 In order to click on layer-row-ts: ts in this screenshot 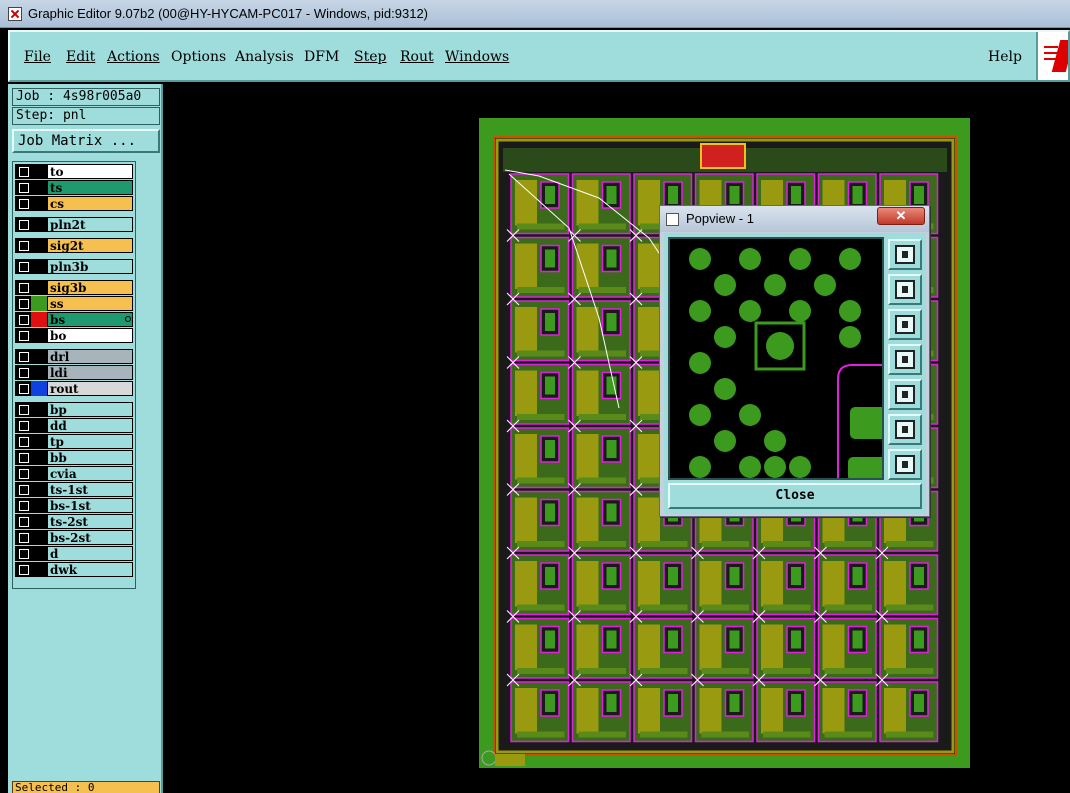, I will do `click(74, 187)`.